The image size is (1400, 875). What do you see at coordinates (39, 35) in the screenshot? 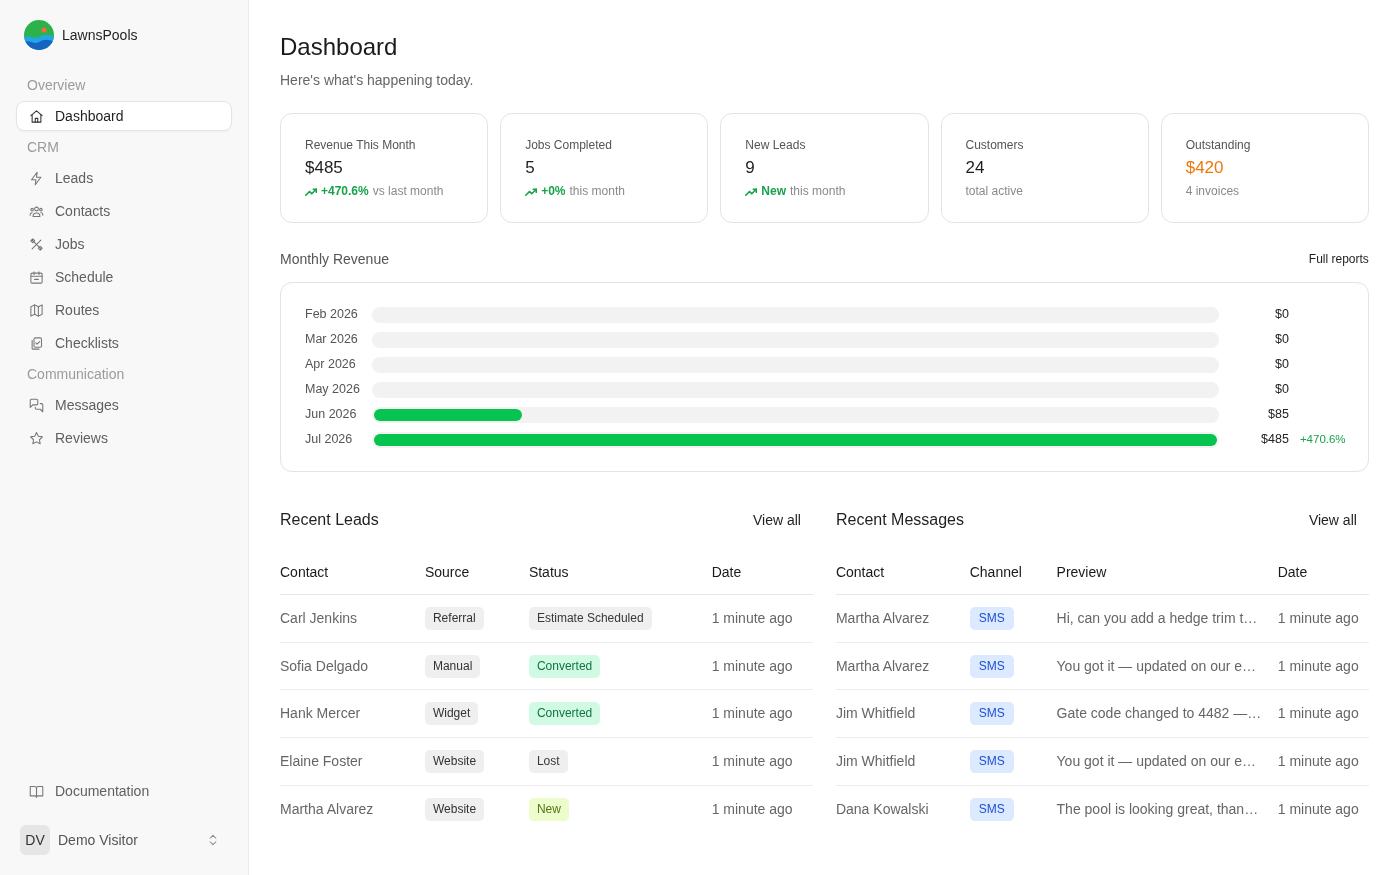
I see `logo-icon` at bounding box center [39, 35].